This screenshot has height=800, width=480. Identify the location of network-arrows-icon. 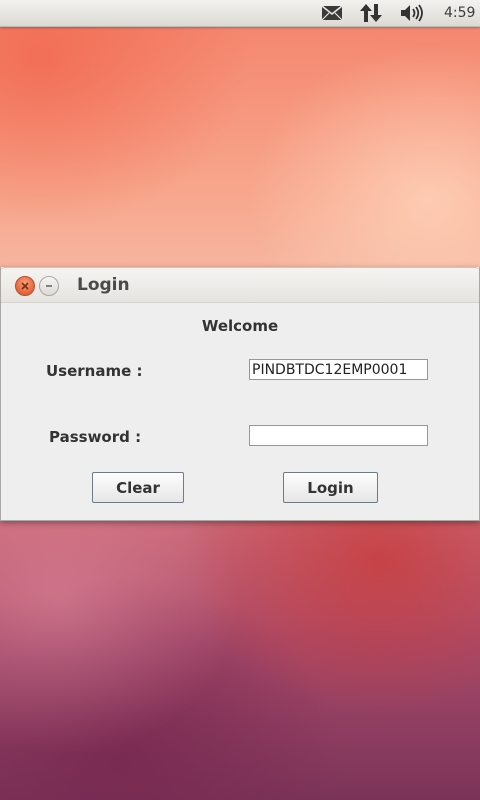
(371, 13).